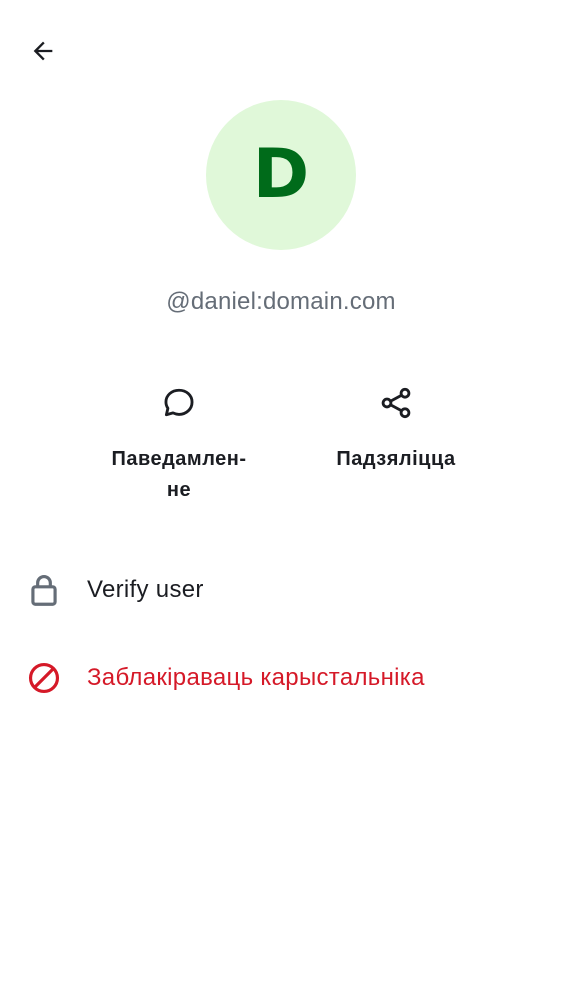  What do you see at coordinates (179, 474) in the screenshot?
I see `message-label: Паведамлен- не` at bounding box center [179, 474].